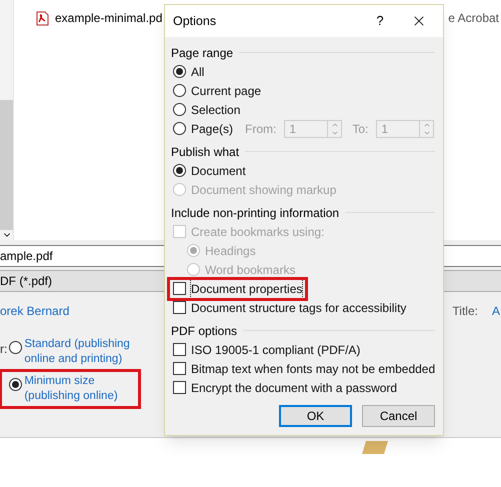 This screenshot has width=501, height=487. I want to click on optimize-option: Standard (publishing online and printing), so click(83, 352).